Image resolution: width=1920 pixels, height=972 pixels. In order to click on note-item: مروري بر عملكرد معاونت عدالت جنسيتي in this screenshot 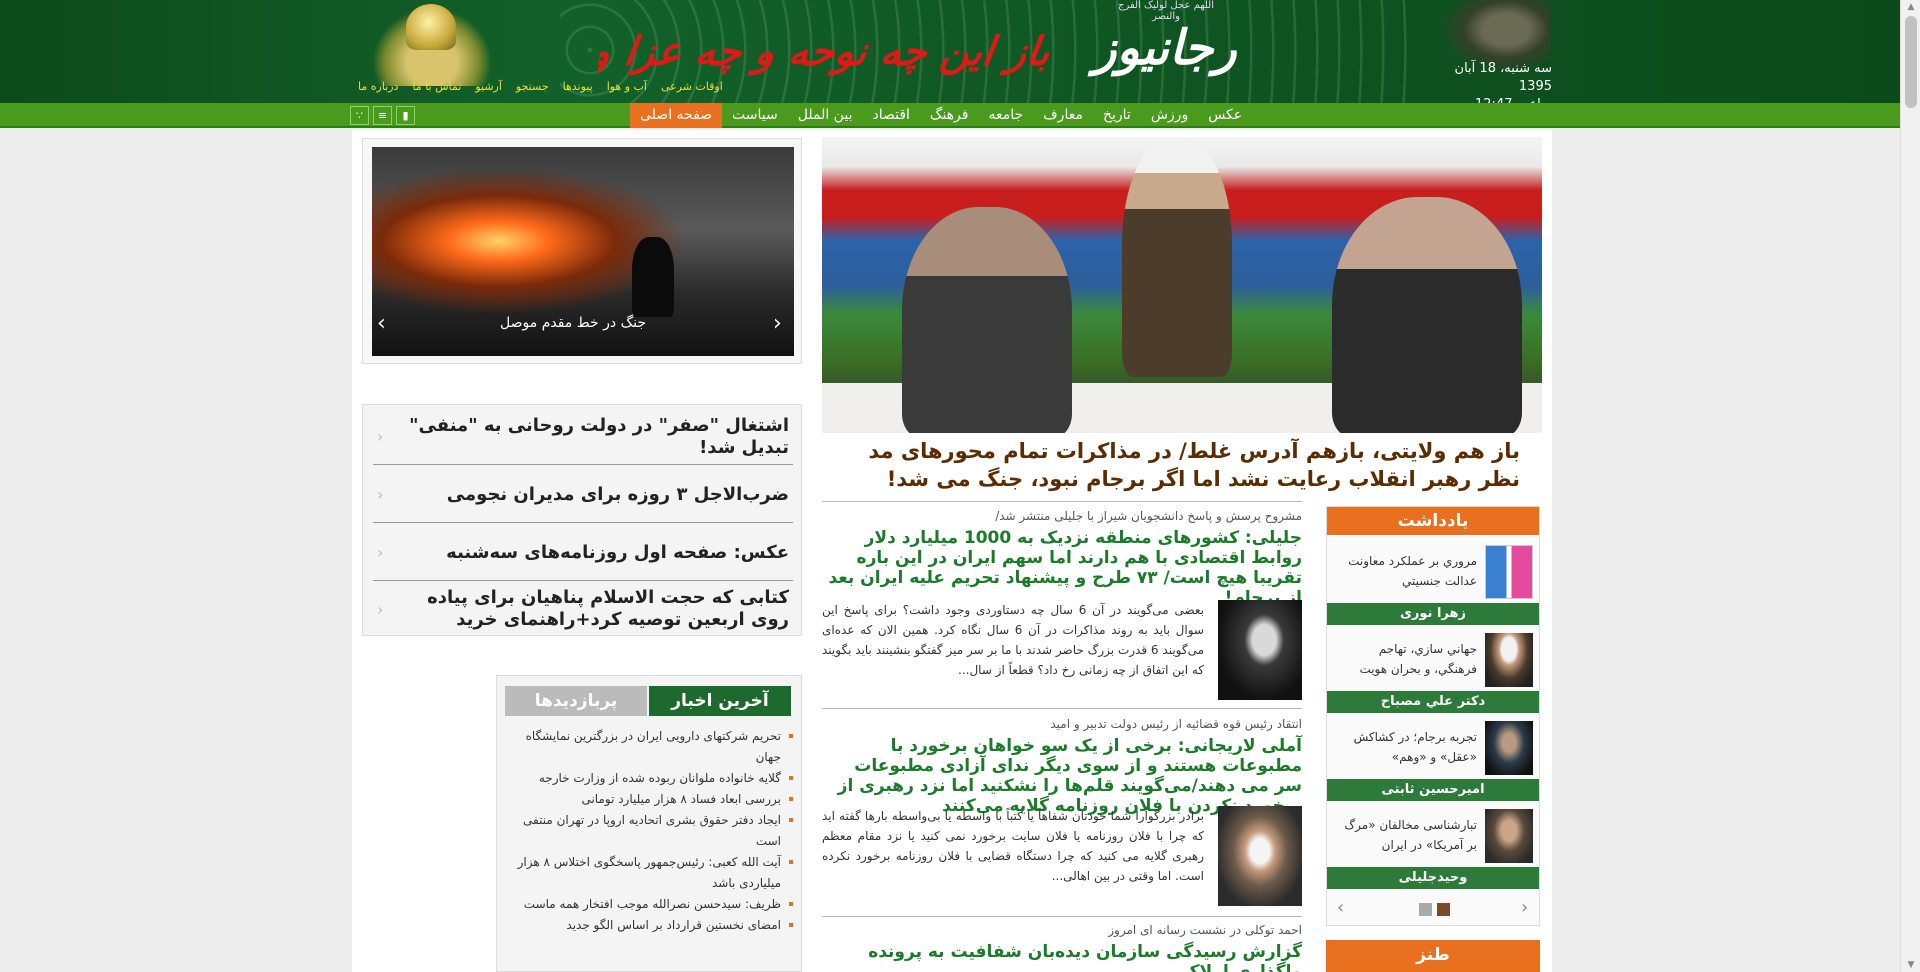, I will do `click(1433, 570)`.